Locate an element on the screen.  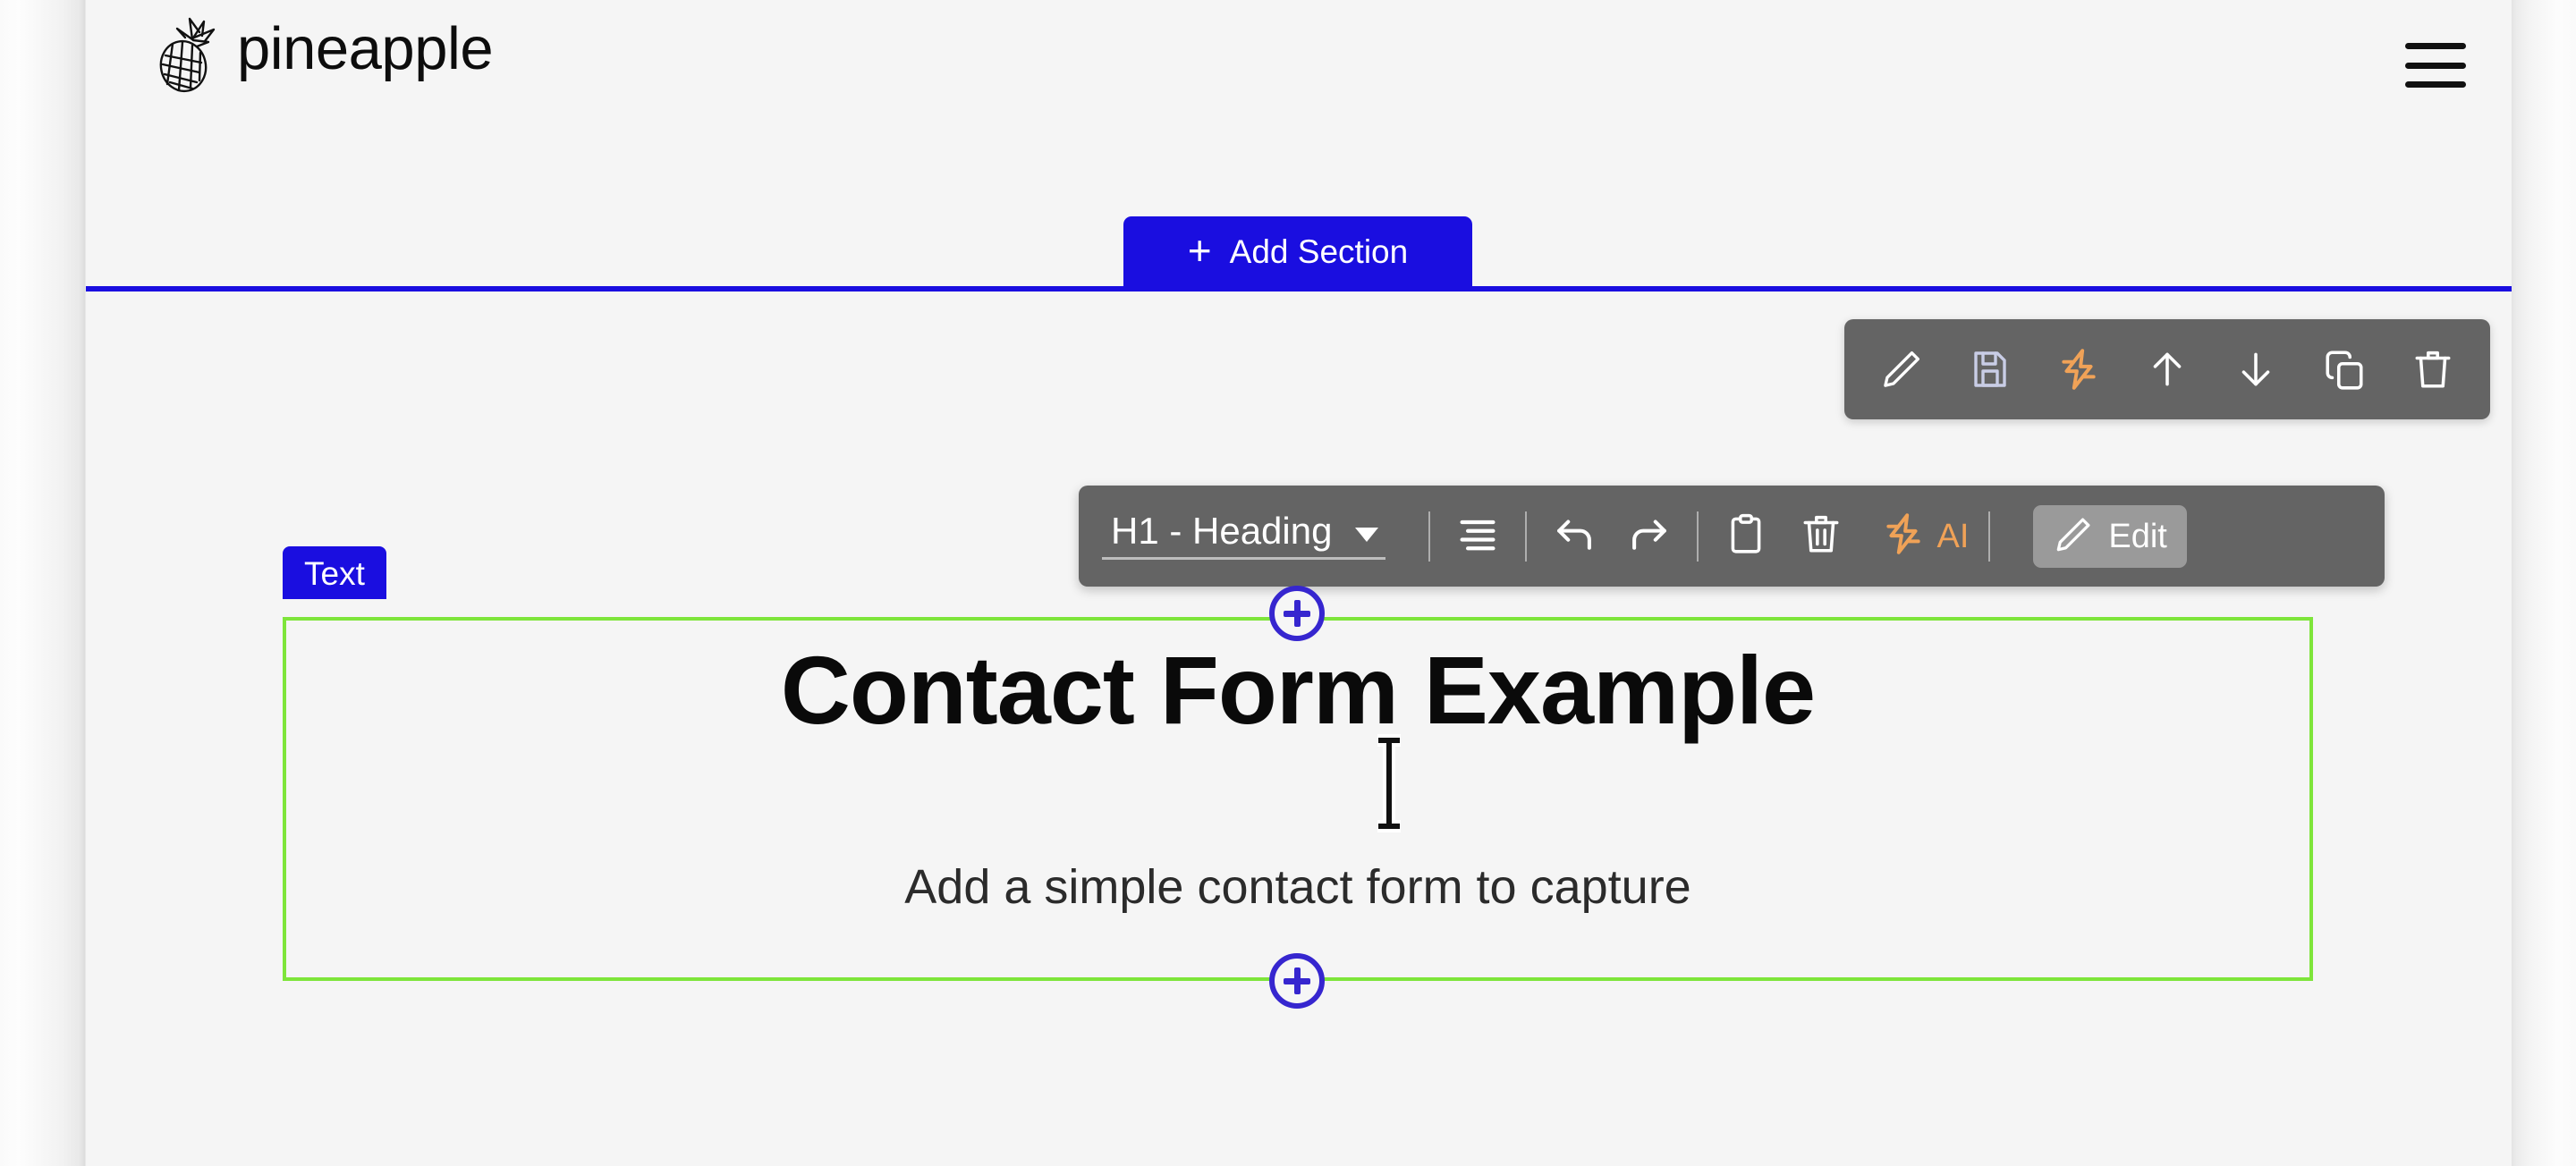
site-header: pineapple is located at coordinates (1299, 86).